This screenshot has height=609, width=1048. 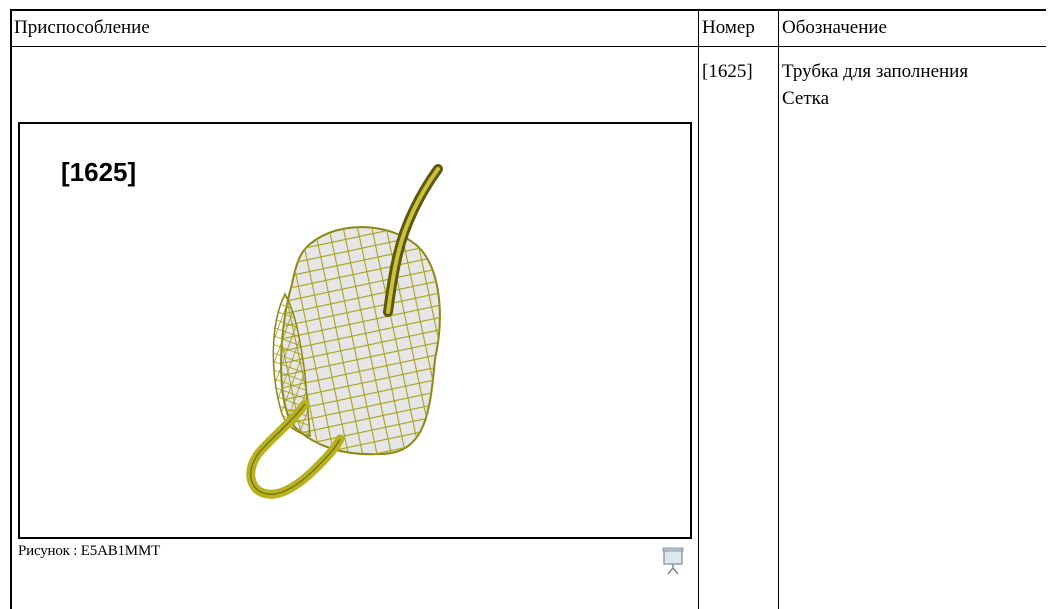 I want to click on filling-tube-mesh-illustration, so click(x=344, y=331).